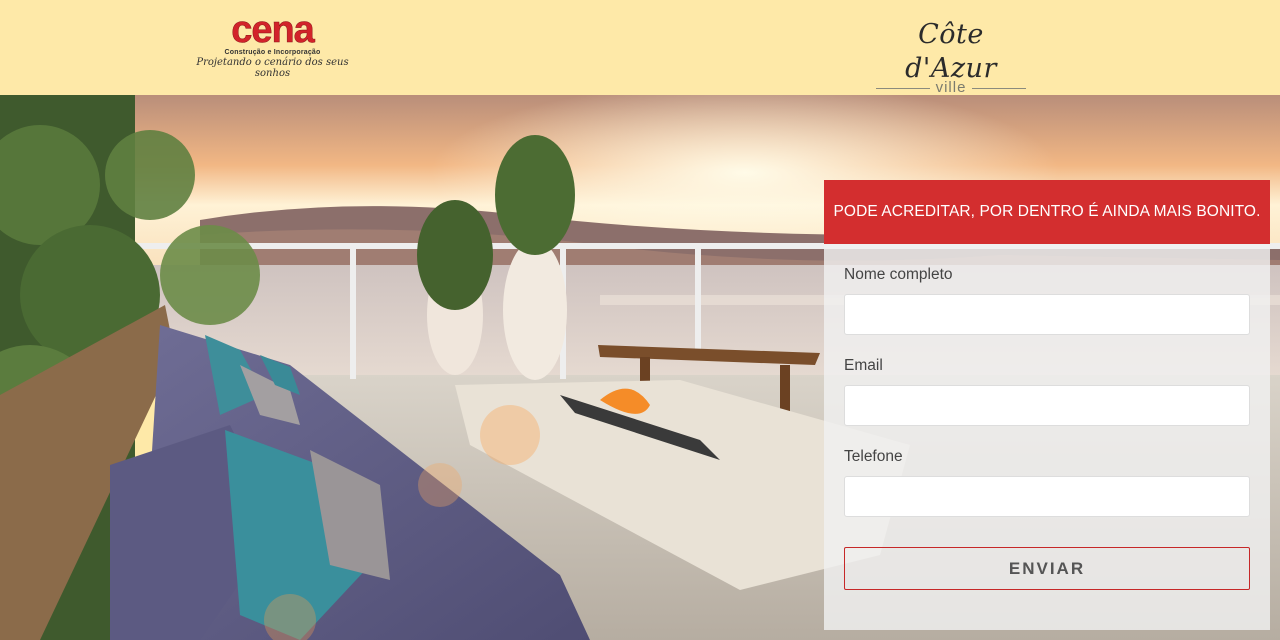 This screenshot has height=640, width=1280. What do you see at coordinates (898, 274) in the screenshot?
I see `name-field-label: Nome completo` at bounding box center [898, 274].